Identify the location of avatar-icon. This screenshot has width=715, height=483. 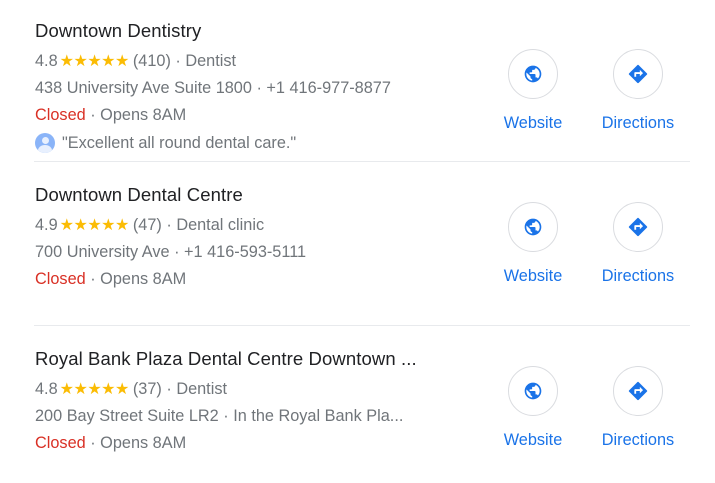
(45, 143).